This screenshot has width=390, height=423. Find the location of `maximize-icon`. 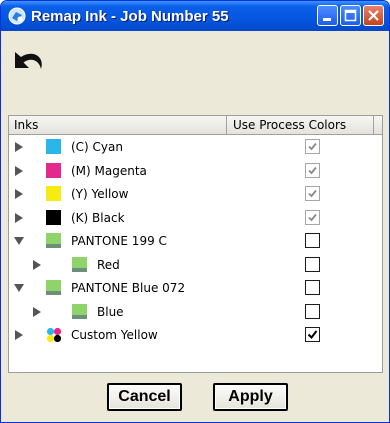

maximize-icon is located at coordinates (350, 15).